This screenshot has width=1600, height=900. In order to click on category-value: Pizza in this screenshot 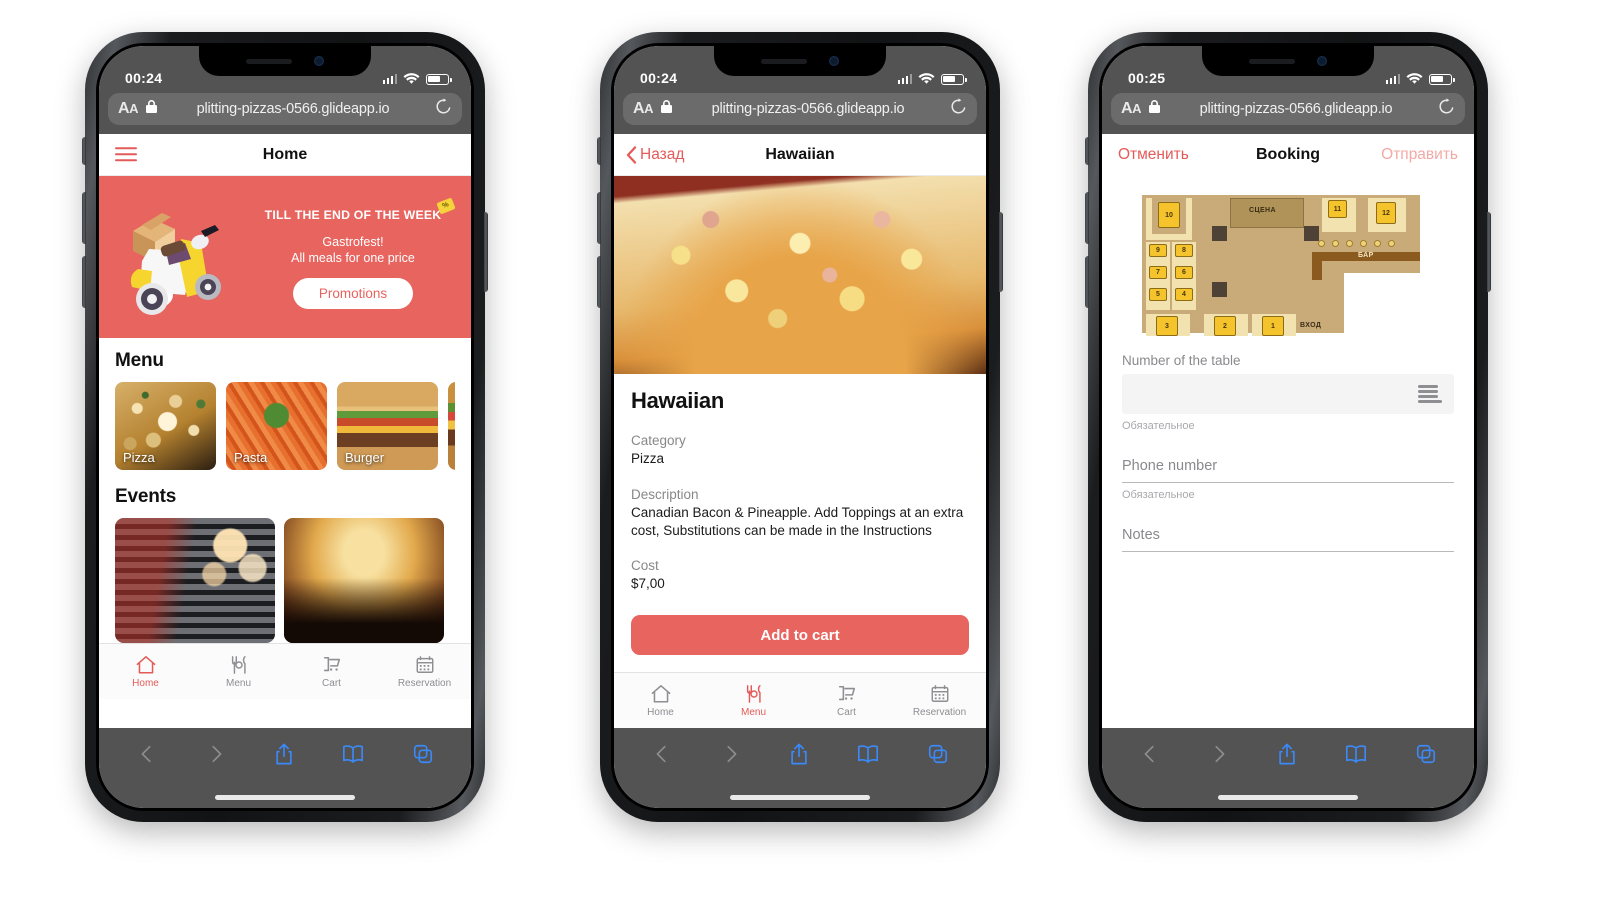, I will do `click(648, 458)`.